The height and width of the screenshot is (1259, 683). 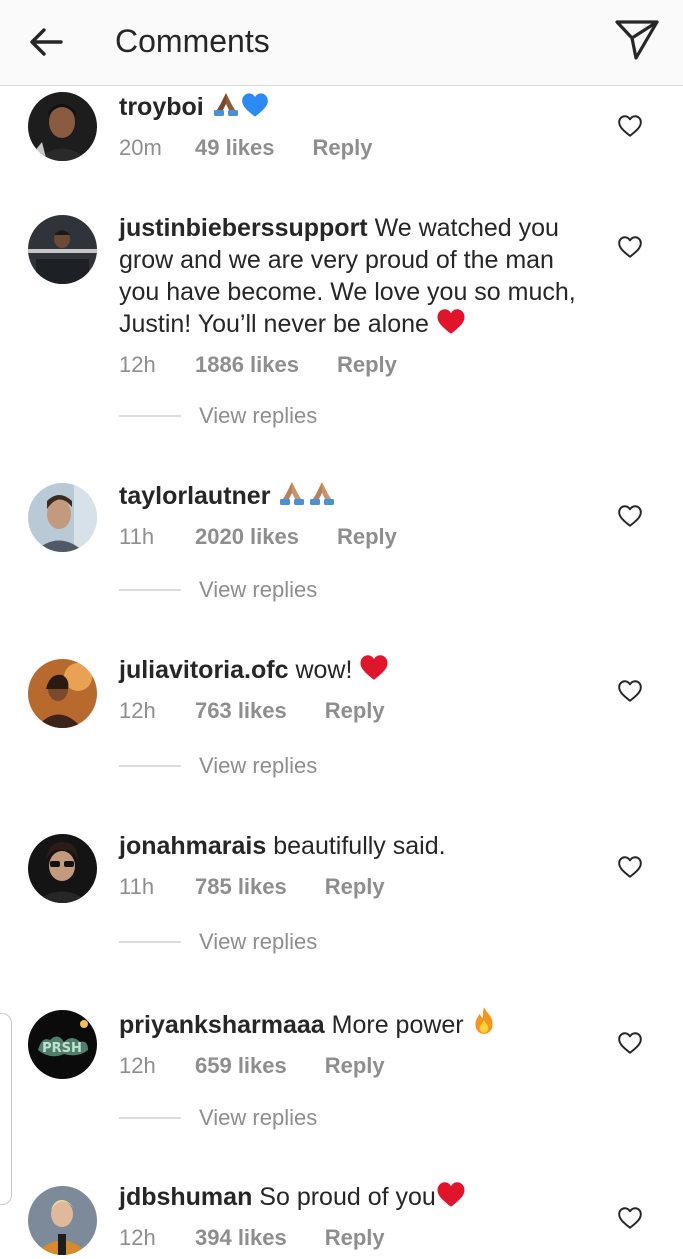 What do you see at coordinates (62, 1044) in the screenshot?
I see `avatar: PRSH` at bounding box center [62, 1044].